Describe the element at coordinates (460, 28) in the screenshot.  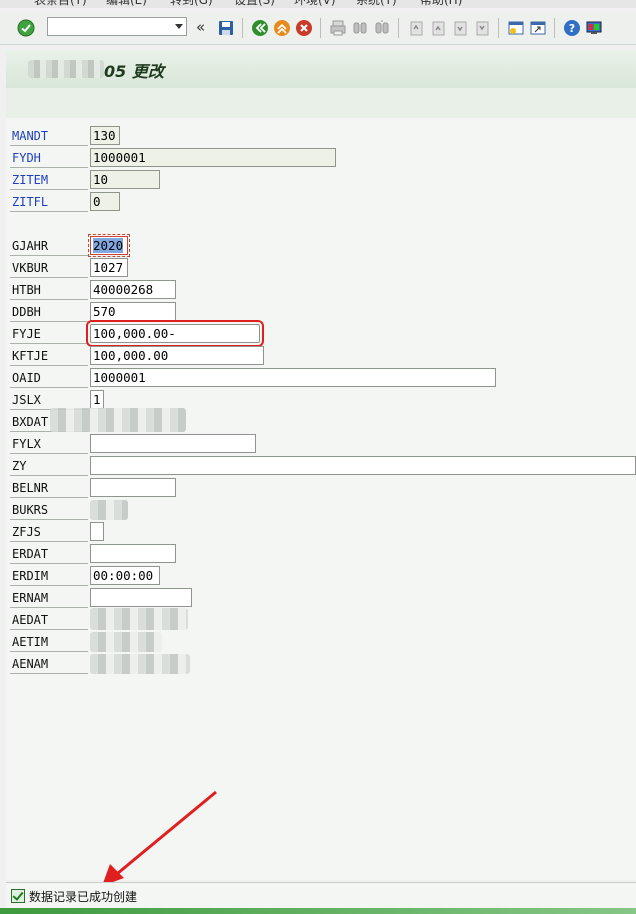
I see `next-page-icon` at that location.